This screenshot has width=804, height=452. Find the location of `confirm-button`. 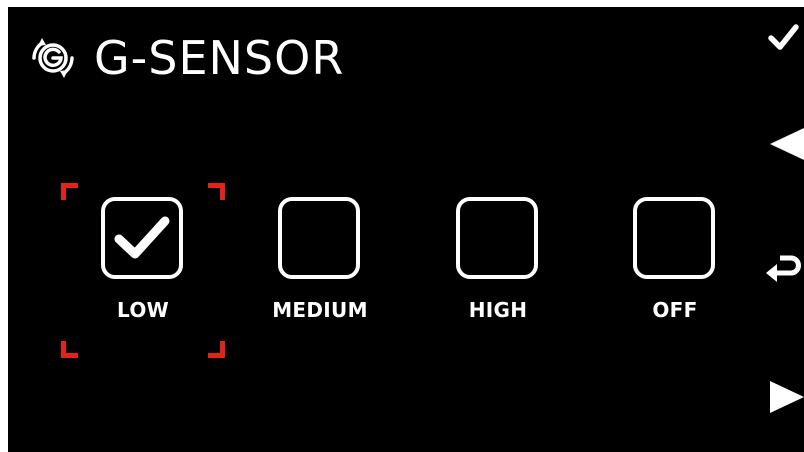

confirm-button is located at coordinates (781, 38).